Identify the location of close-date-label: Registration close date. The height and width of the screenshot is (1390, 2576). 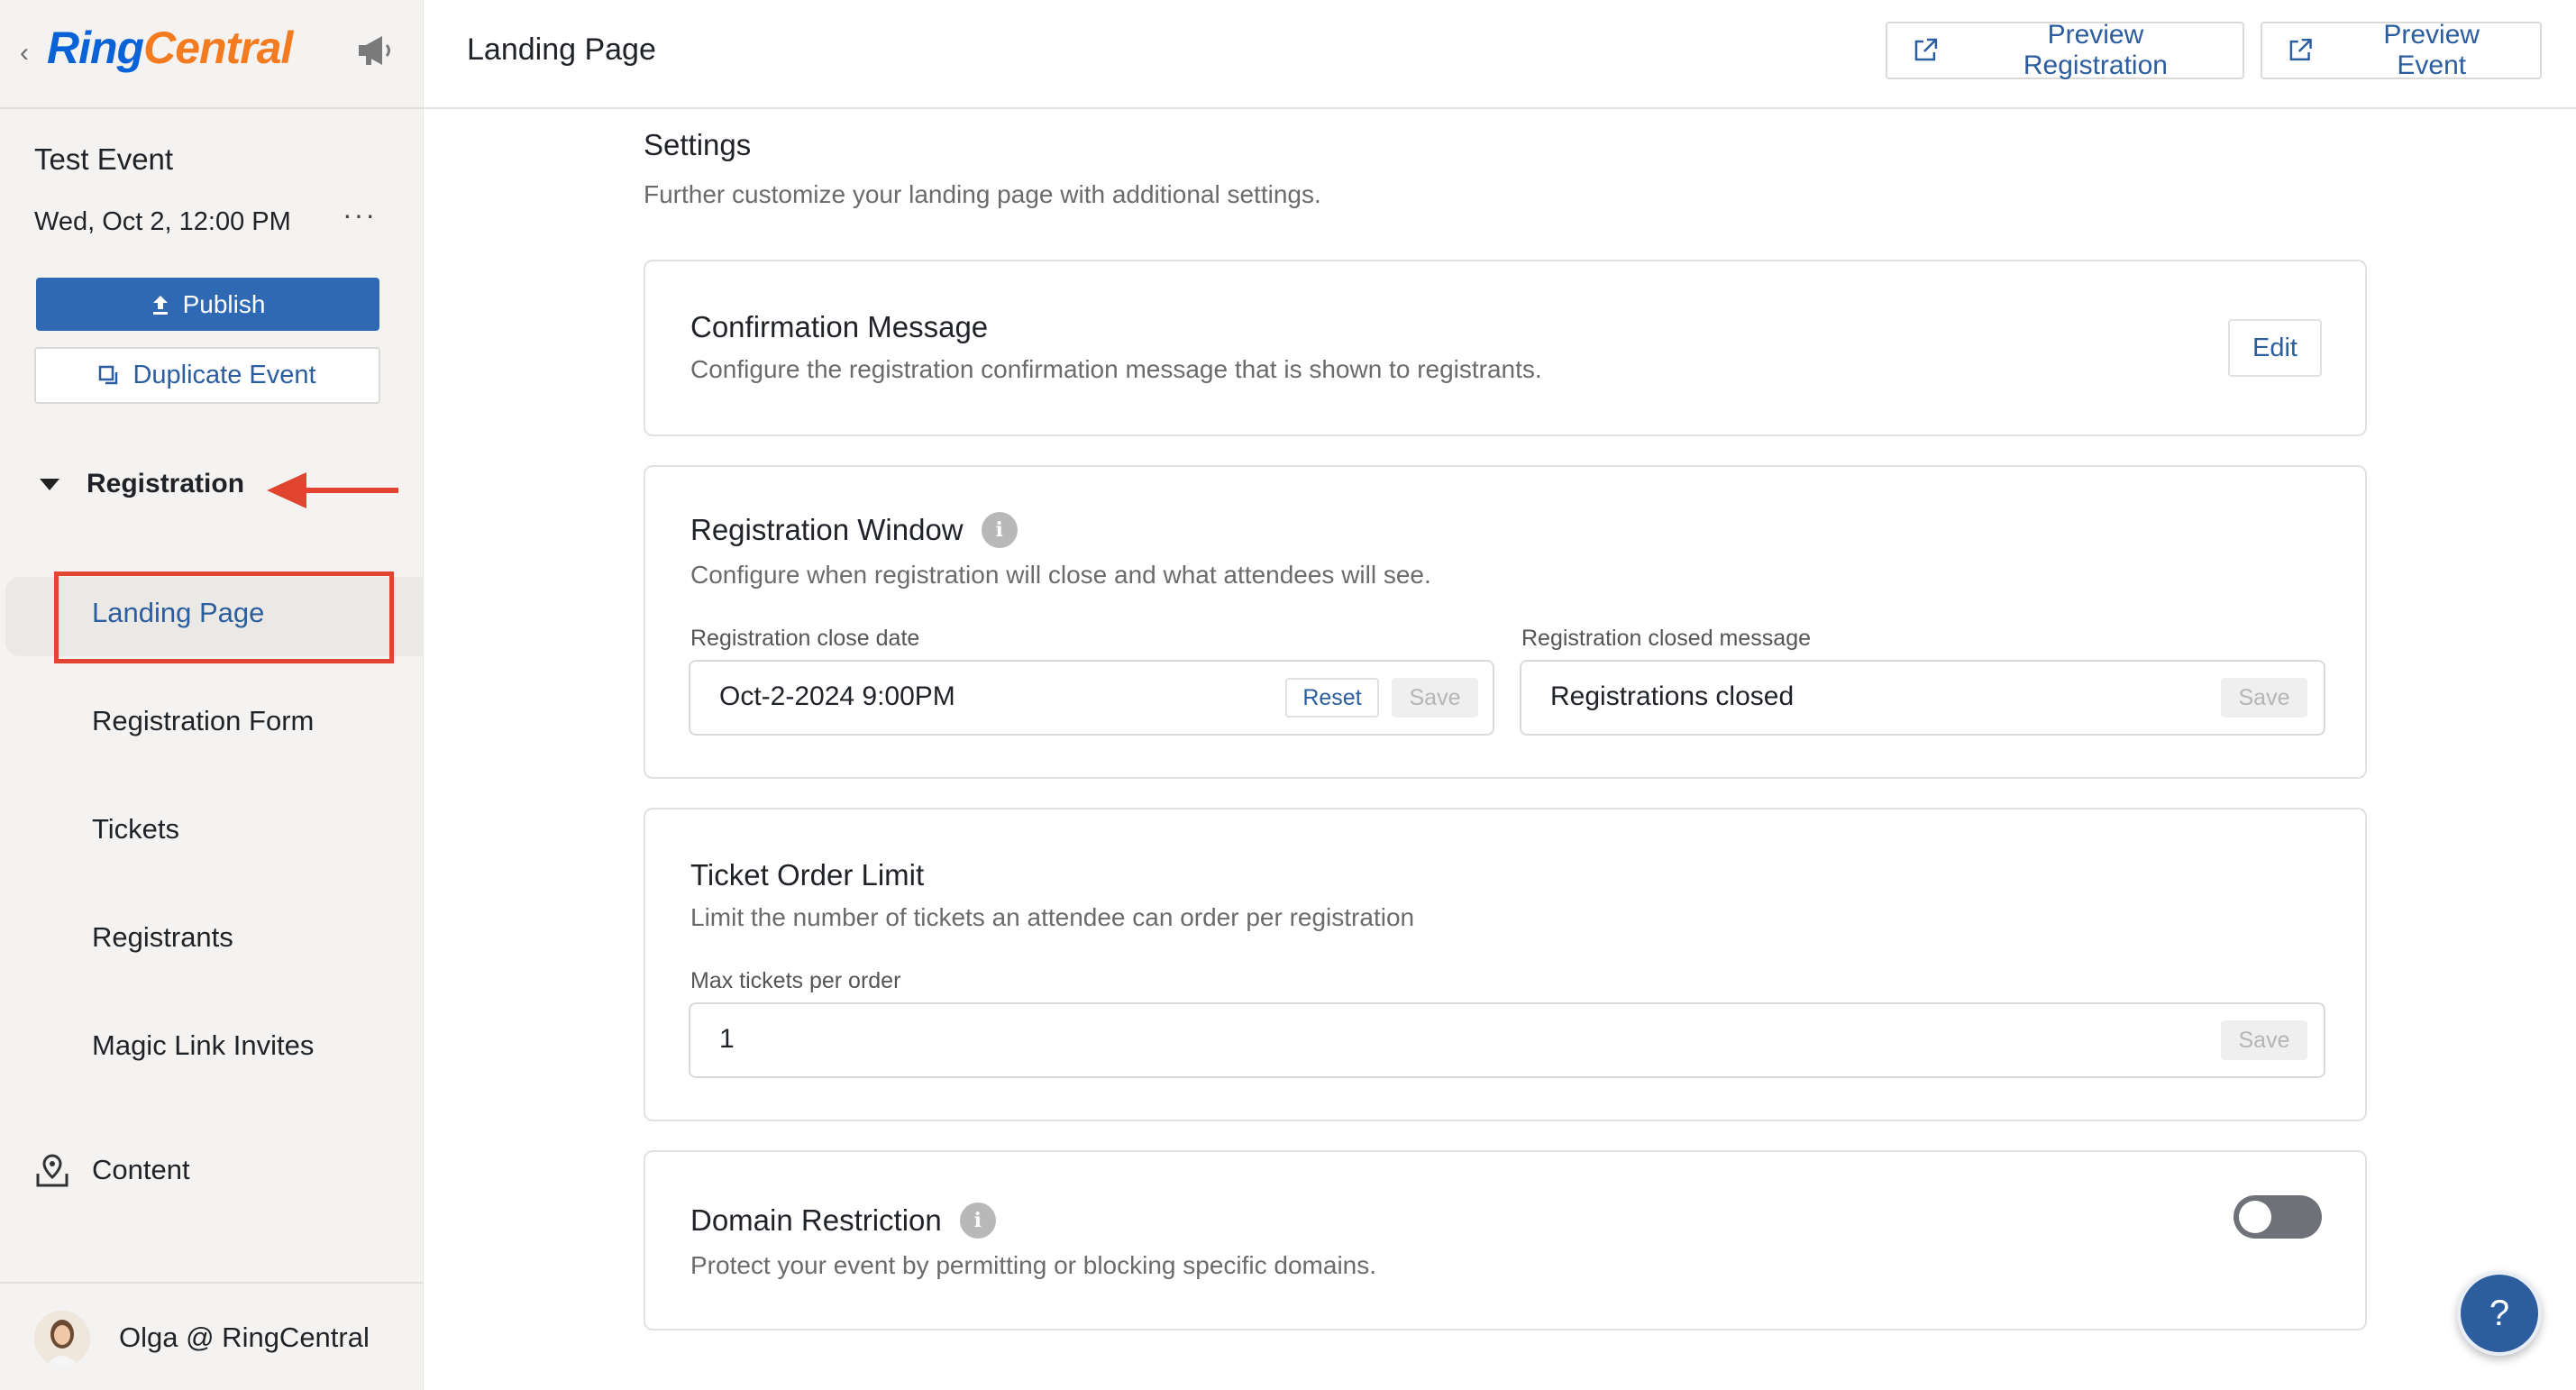
(805, 638).